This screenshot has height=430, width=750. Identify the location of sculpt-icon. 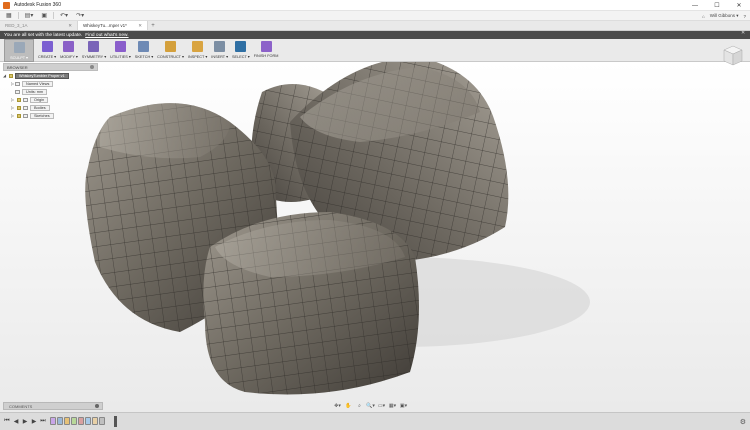
(19, 47).